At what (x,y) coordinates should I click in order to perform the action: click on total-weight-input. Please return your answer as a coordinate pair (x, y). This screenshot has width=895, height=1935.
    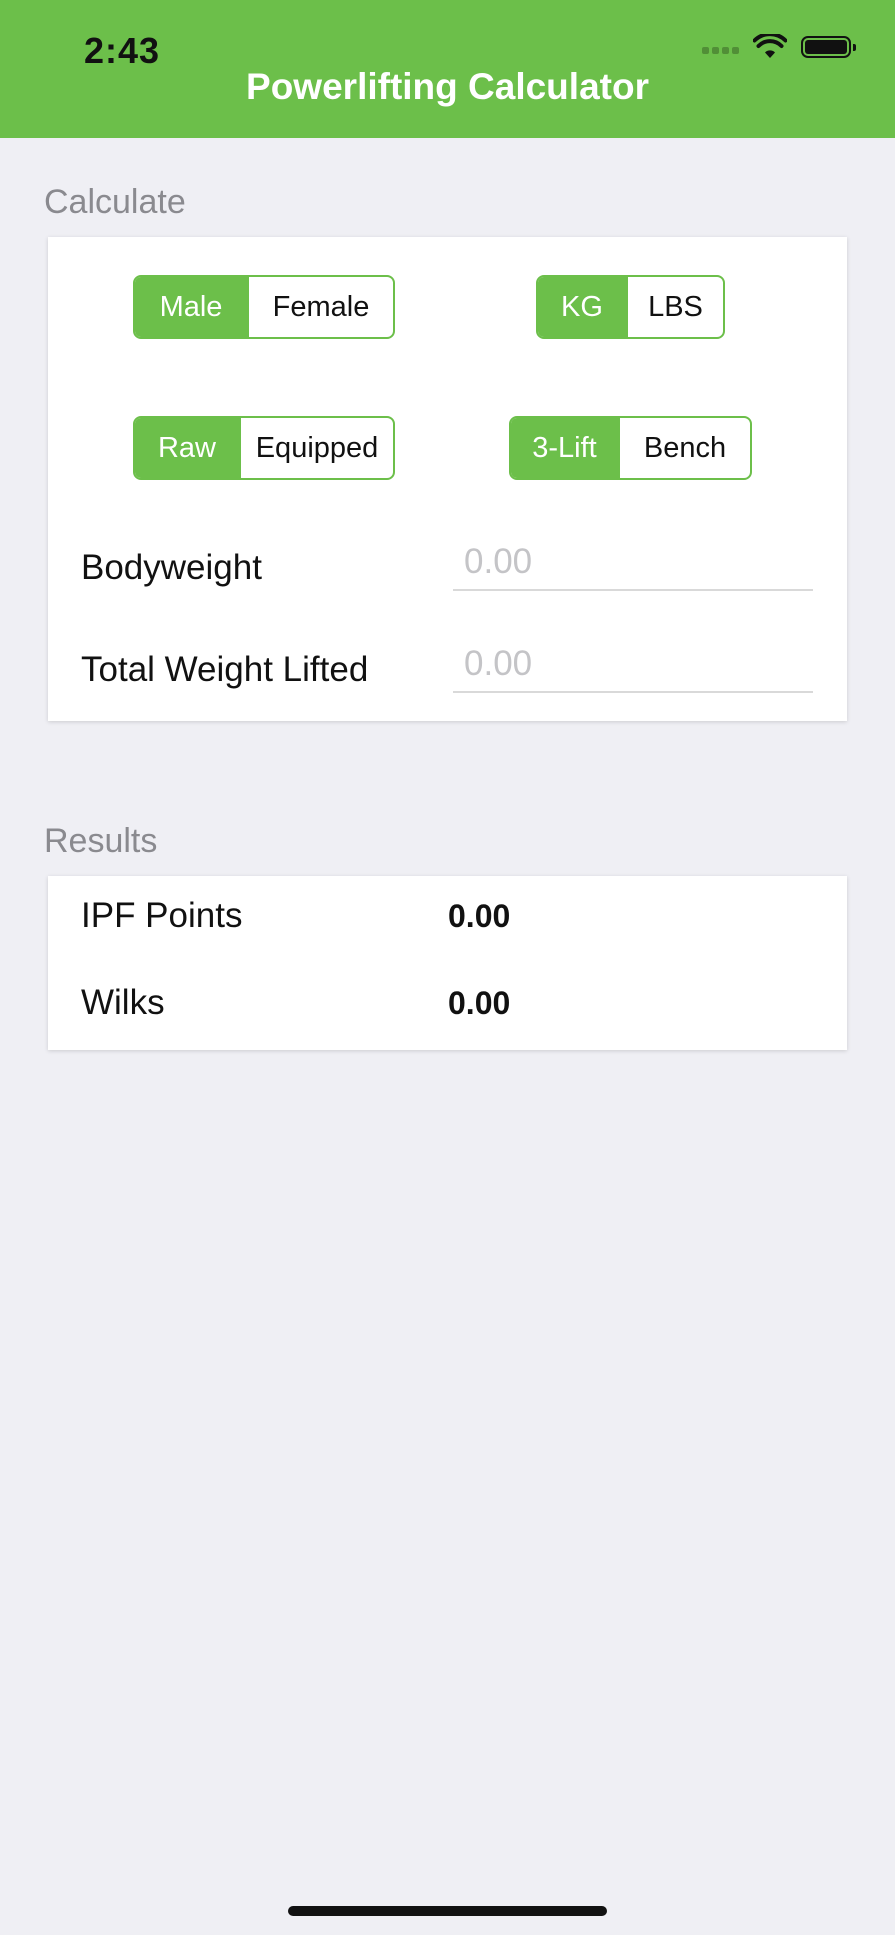
    Looking at the image, I should click on (633, 665).